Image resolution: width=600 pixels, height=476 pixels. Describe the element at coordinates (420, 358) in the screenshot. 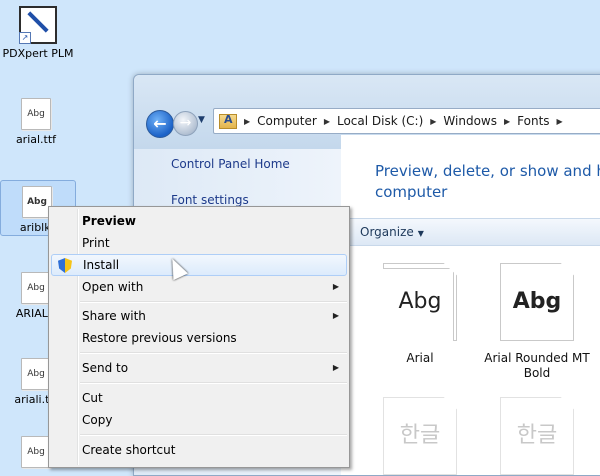

I see `font-name: Arial` at that location.